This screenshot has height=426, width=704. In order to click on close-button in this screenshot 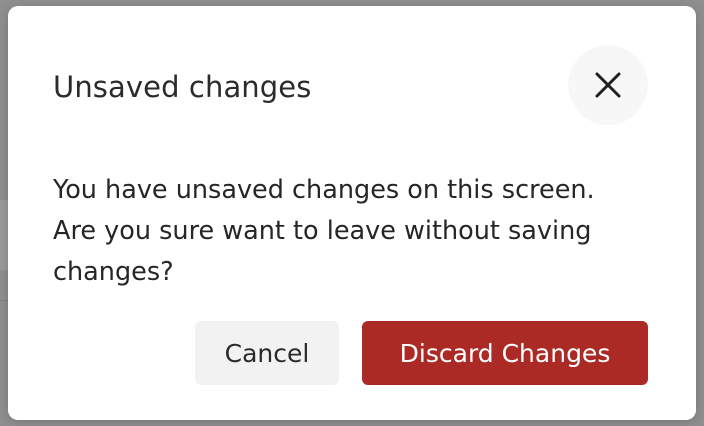, I will do `click(608, 85)`.